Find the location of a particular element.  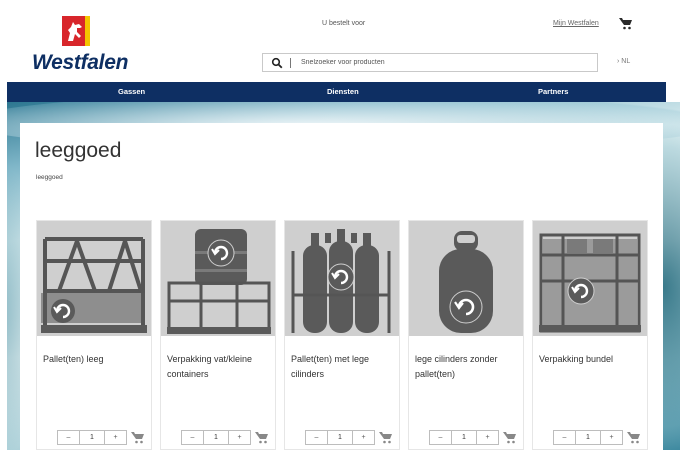

product-card: Verpakking vat/kleine containers – 1 + is located at coordinates (218, 335).